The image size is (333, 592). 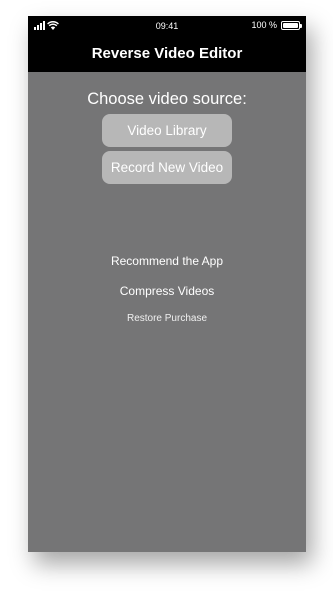 I want to click on battery-icon, so click(x=291, y=25).